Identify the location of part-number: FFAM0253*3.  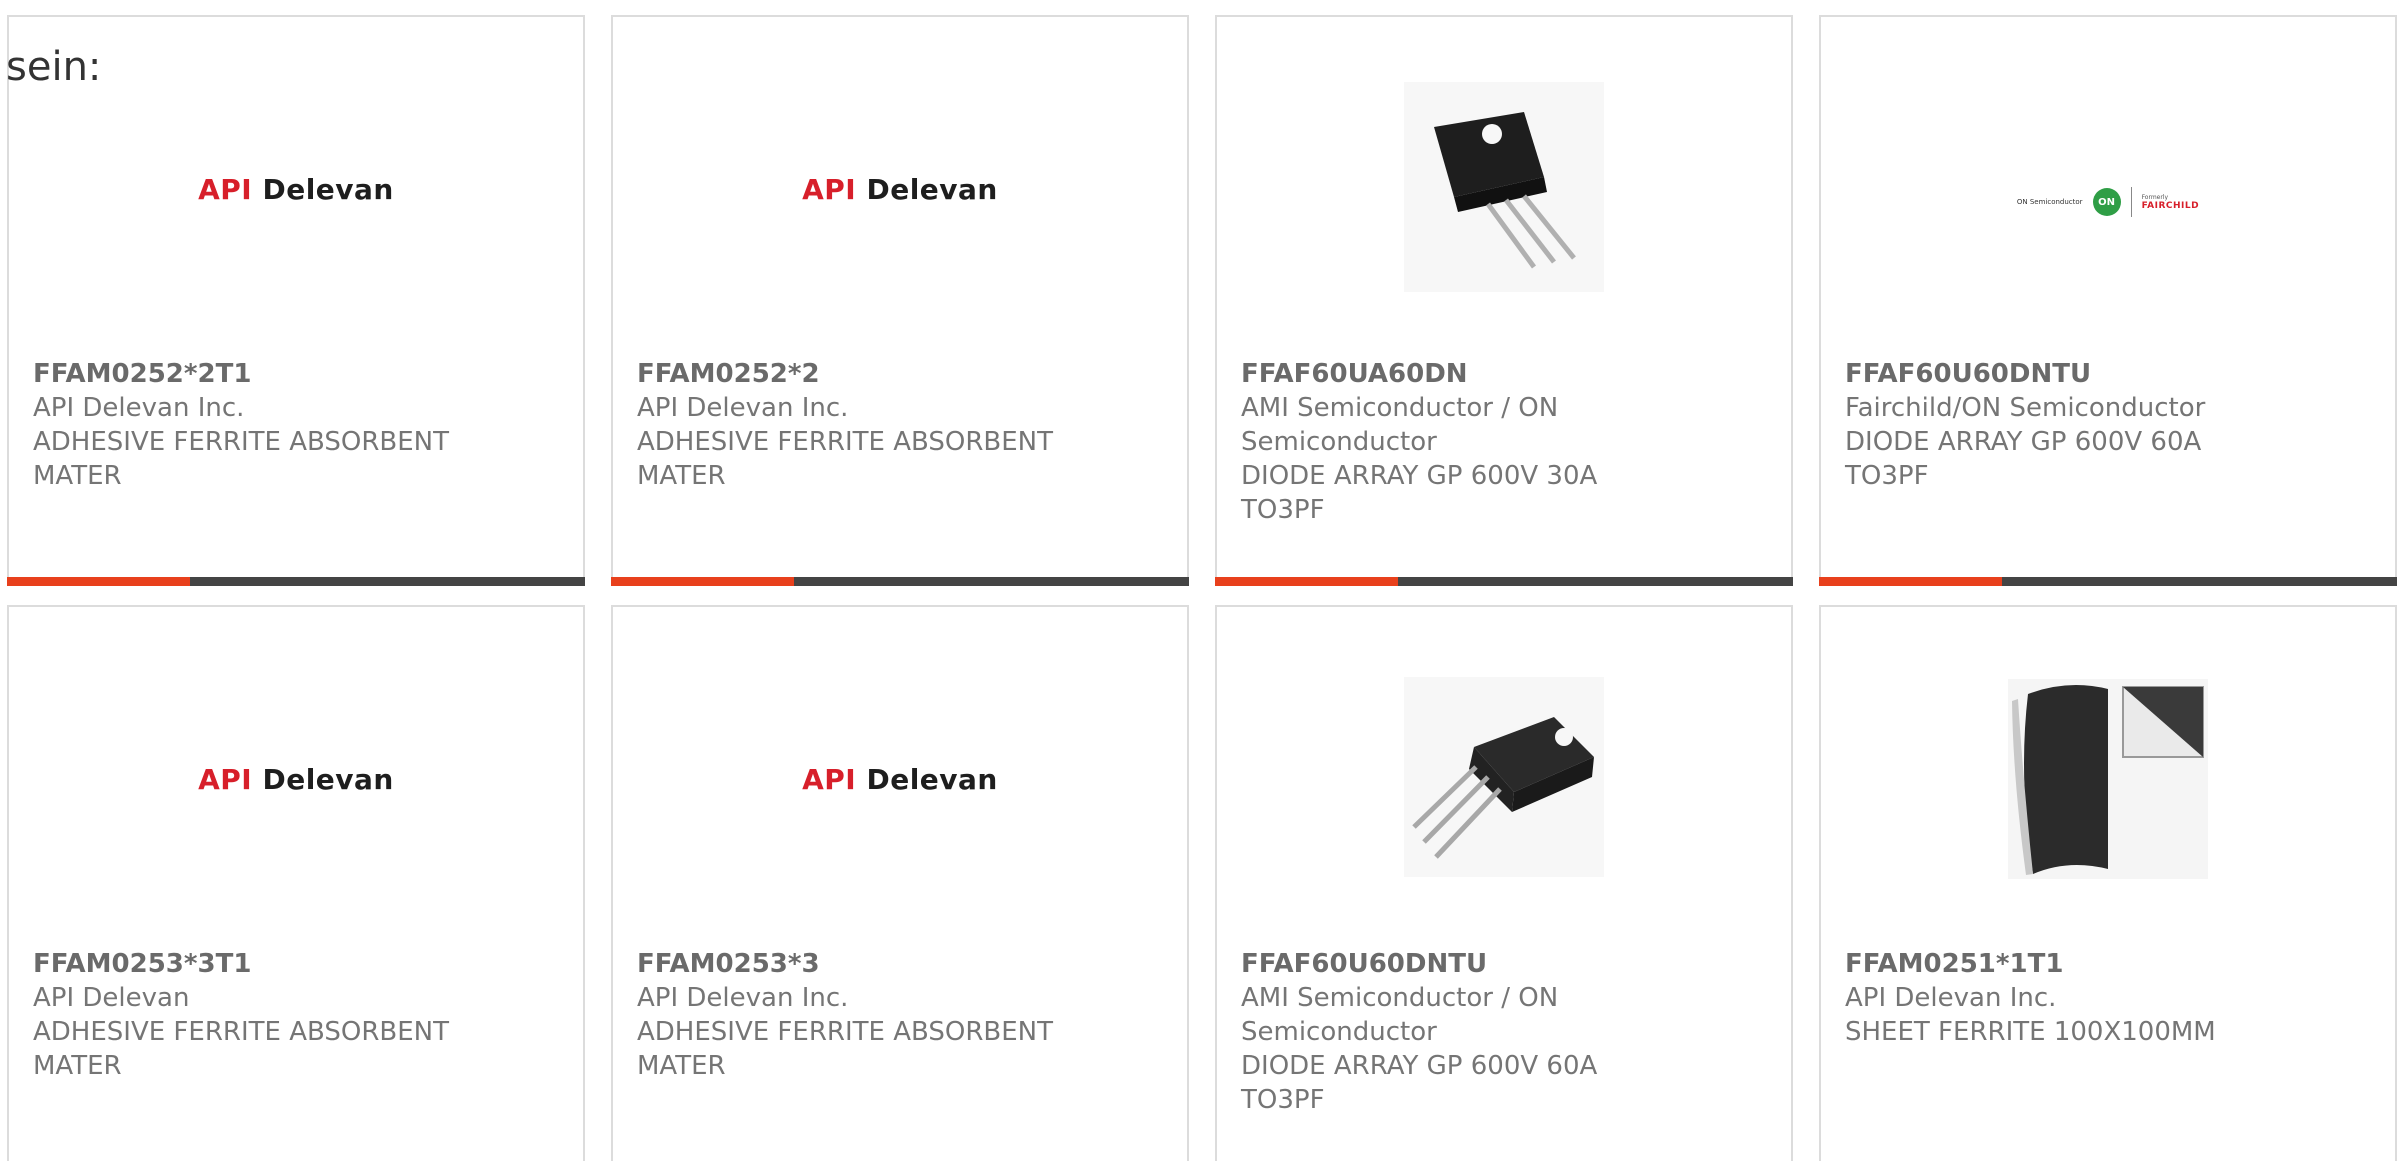
(852, 964).